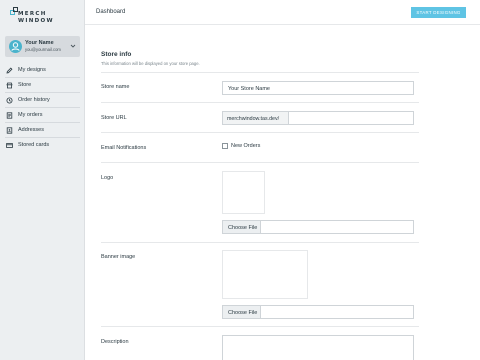 Image resolution: width=480 pixels, height=360 pixels. Describe the element at coordinates (243, 192) in the screenshot. I see `logo-preview` at that location.